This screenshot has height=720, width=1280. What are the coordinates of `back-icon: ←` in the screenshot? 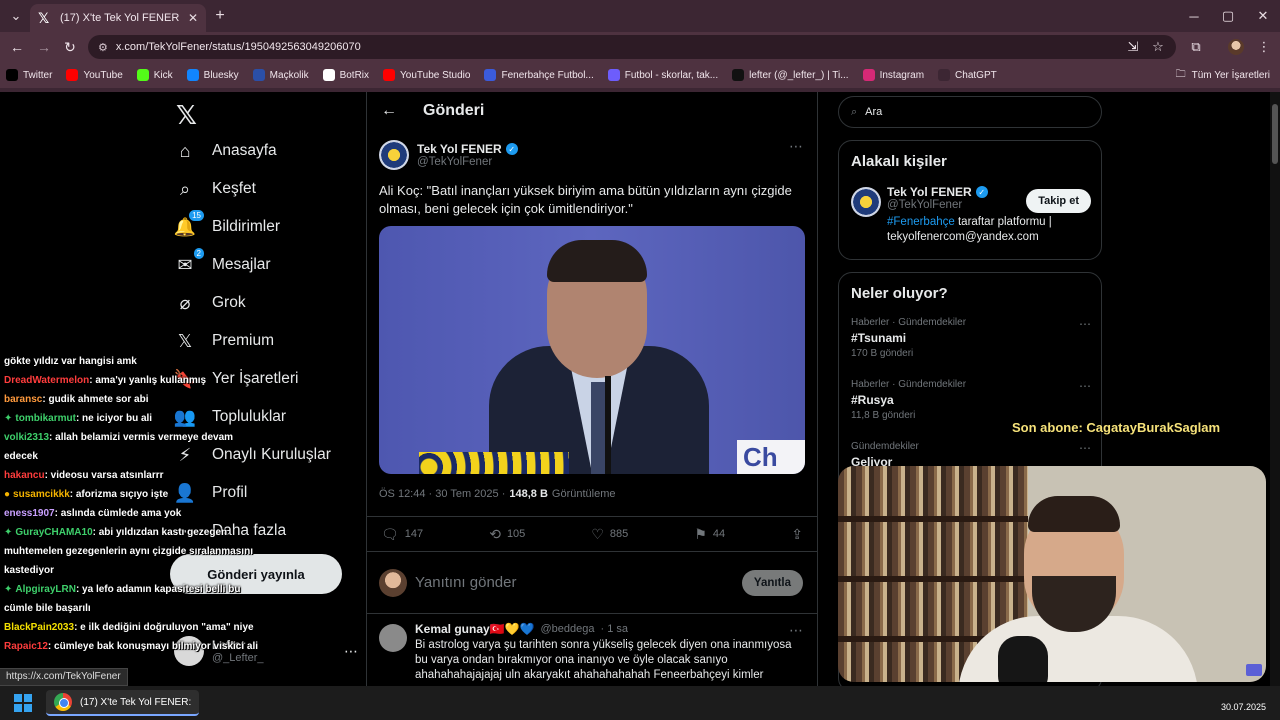 It's located at (17, 47).